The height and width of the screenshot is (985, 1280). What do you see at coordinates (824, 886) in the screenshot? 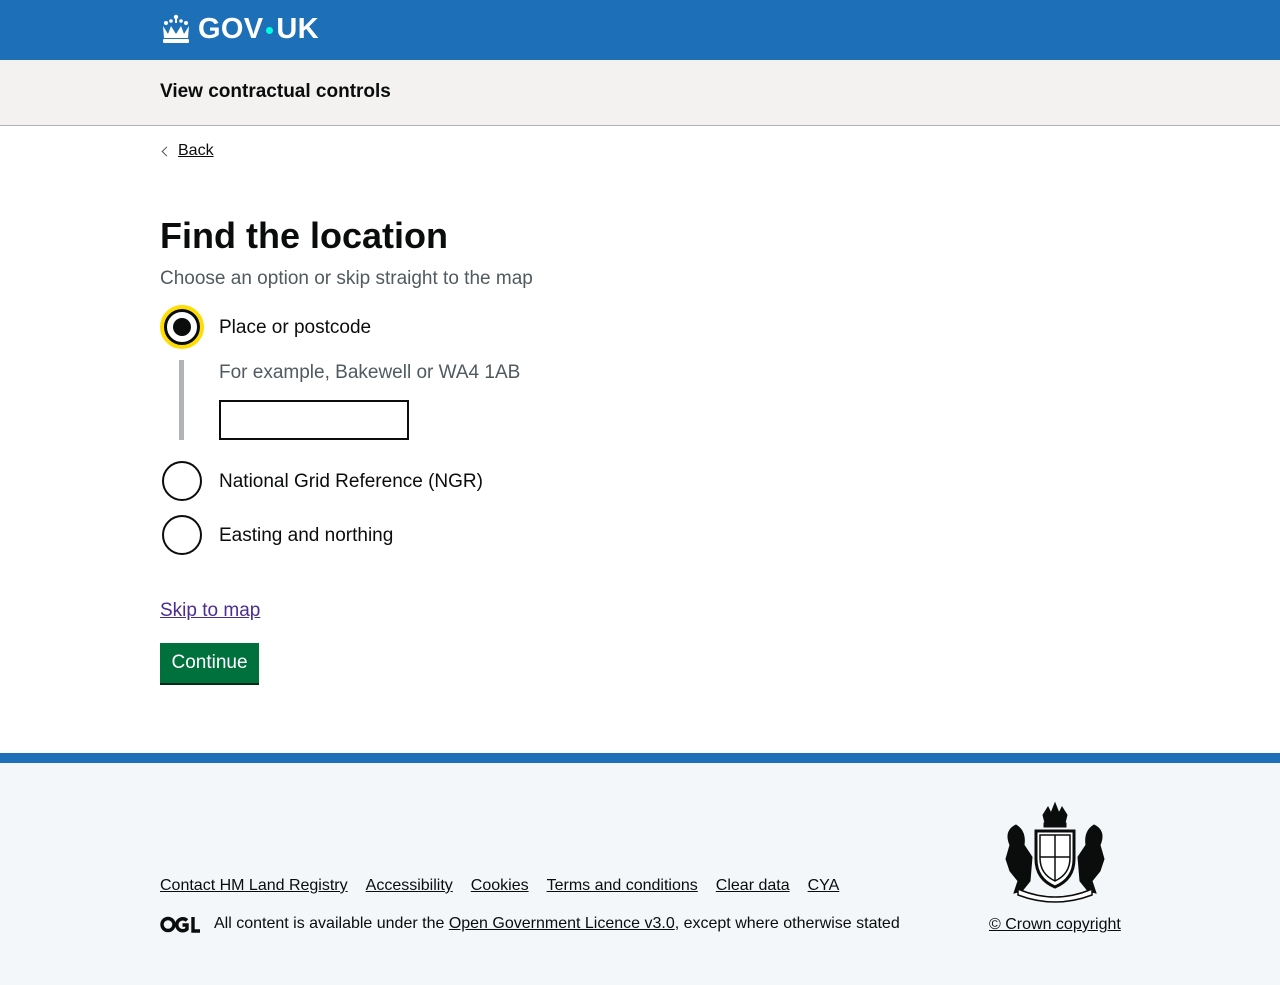
I see `footer-link-cya: CYA` at bounding box center [824, 886].